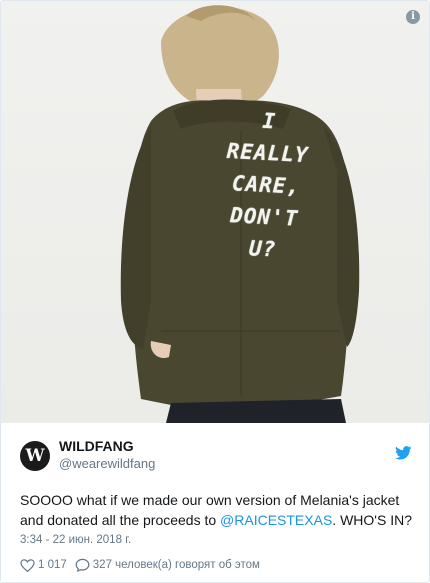  Describe the element at coordinates (176, 565) in the screenshot. I see `discussion-count: 327 человек(а) говорят об этом` at that location.